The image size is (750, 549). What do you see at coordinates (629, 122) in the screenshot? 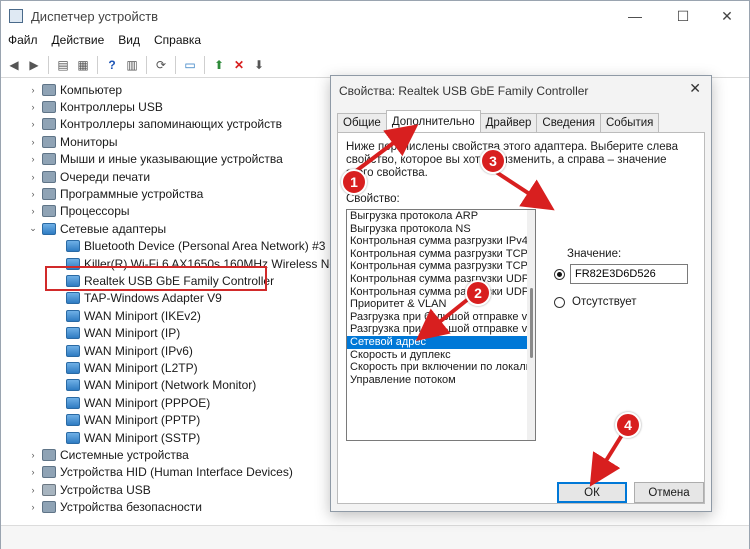
I see `tab-events: События` at bounding box center [629, 122].